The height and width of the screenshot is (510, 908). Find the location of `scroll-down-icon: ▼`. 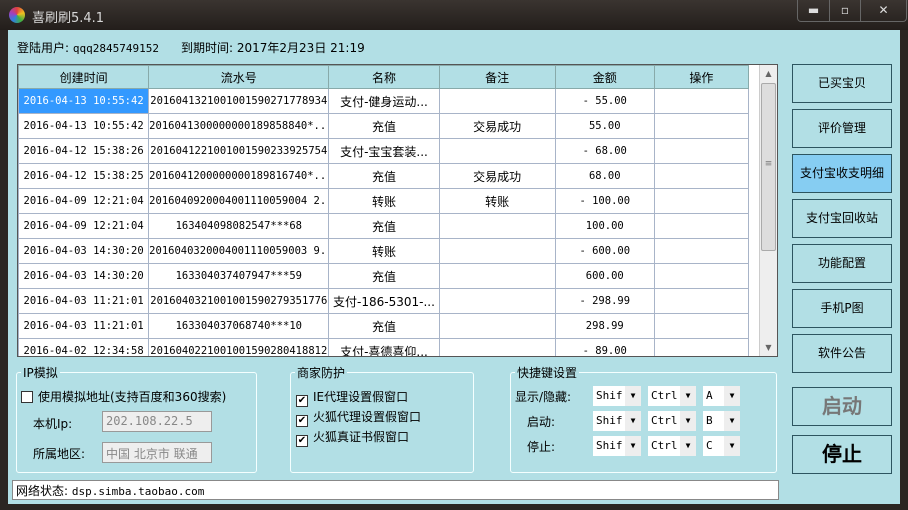

scroll-down-icon: ▼ is located at coordinates (768, 347).